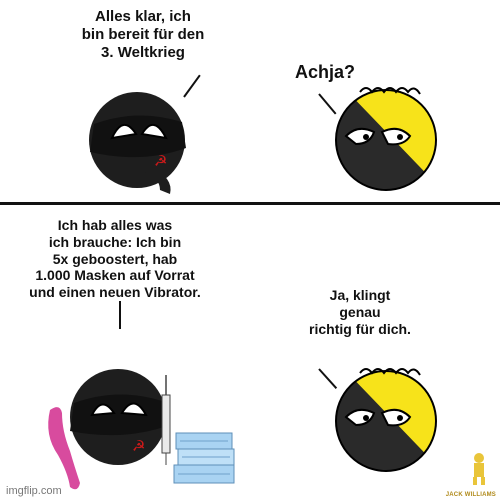  Describe the element at coordinates (166, 420) in the screenshot. I see `syringe-icon` at that location.